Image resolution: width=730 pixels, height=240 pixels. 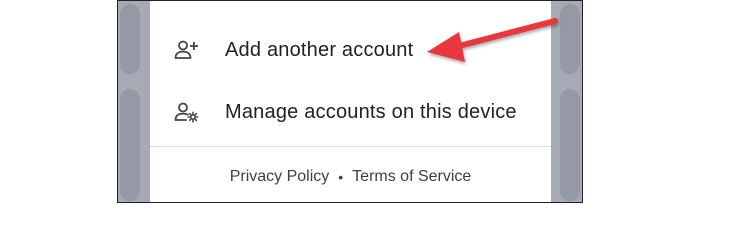 What do you see at coordinates (492, 40) in the screenshot?
I see `annotation-arrow-icon` at bounding box center [492, 40].